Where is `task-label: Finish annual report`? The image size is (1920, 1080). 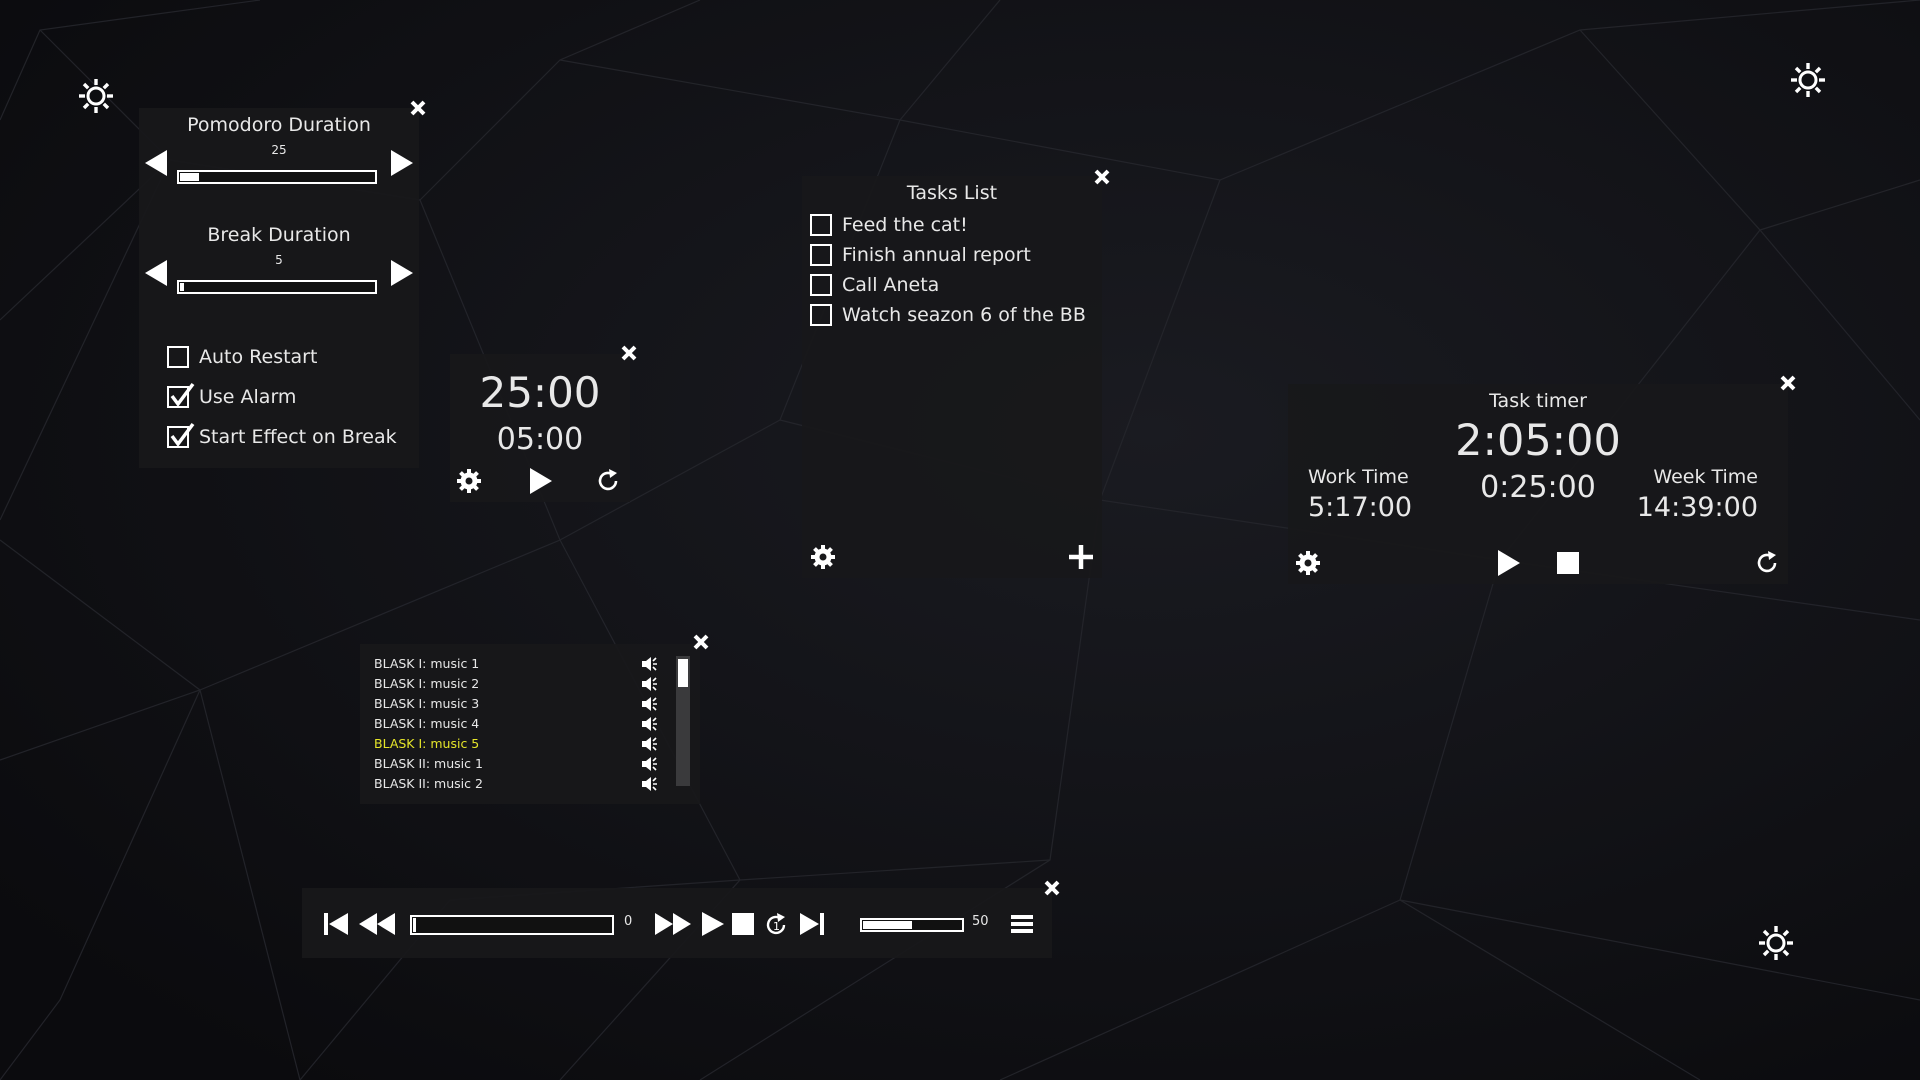
task-label: Finish annual report is located at coordinates (936, 255).